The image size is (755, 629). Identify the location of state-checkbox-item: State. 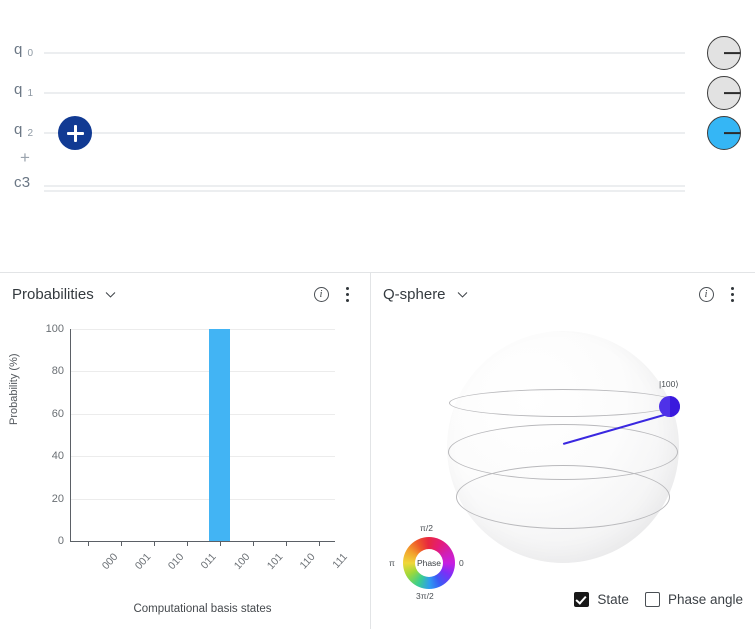
(601, 599).